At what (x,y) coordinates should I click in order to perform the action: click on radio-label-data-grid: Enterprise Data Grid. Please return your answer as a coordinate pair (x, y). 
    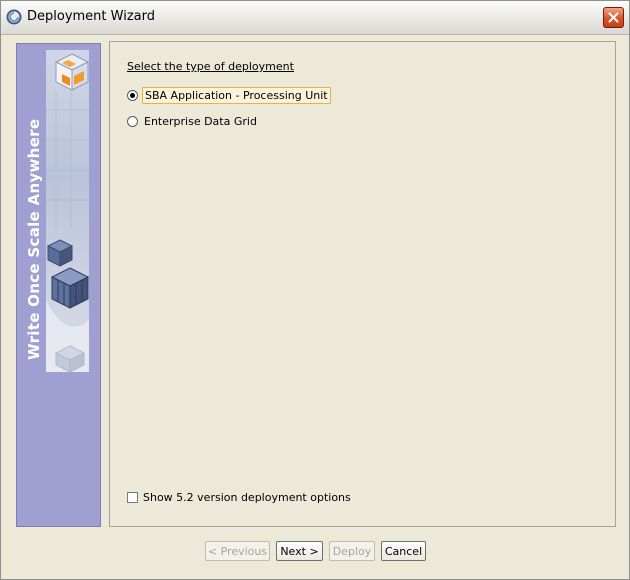
    Looking at the image, I should click on (200, 121).